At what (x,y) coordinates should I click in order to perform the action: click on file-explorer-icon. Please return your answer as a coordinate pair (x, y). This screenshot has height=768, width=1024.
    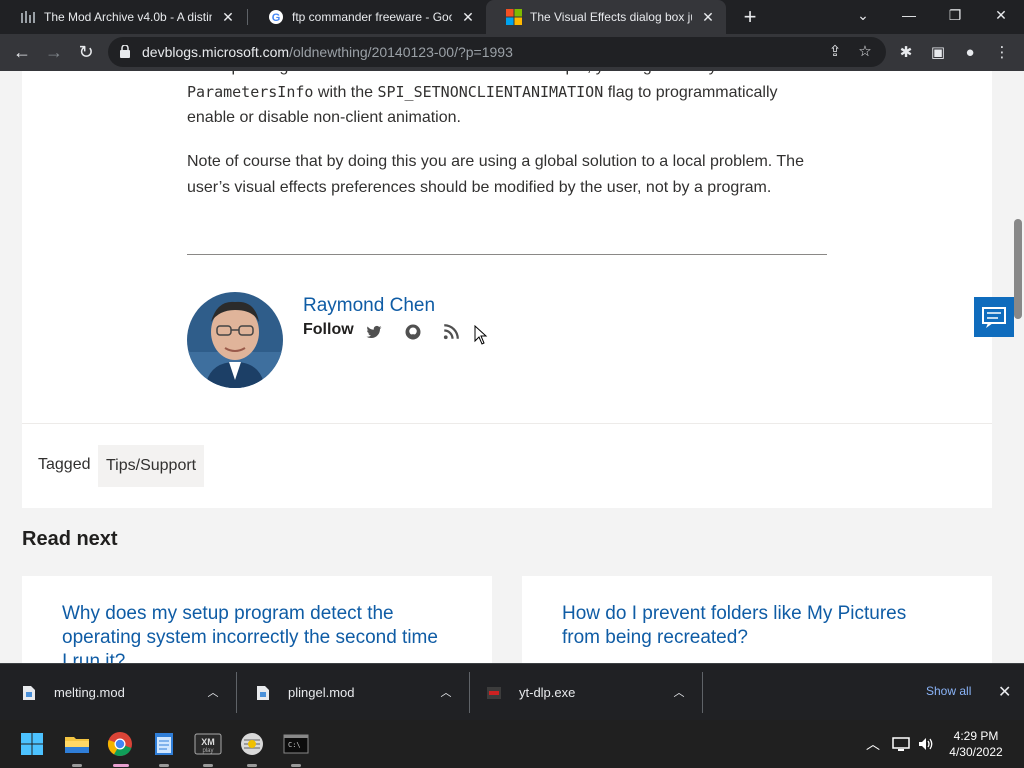
    Looking at the image, I should click on (77, 744).